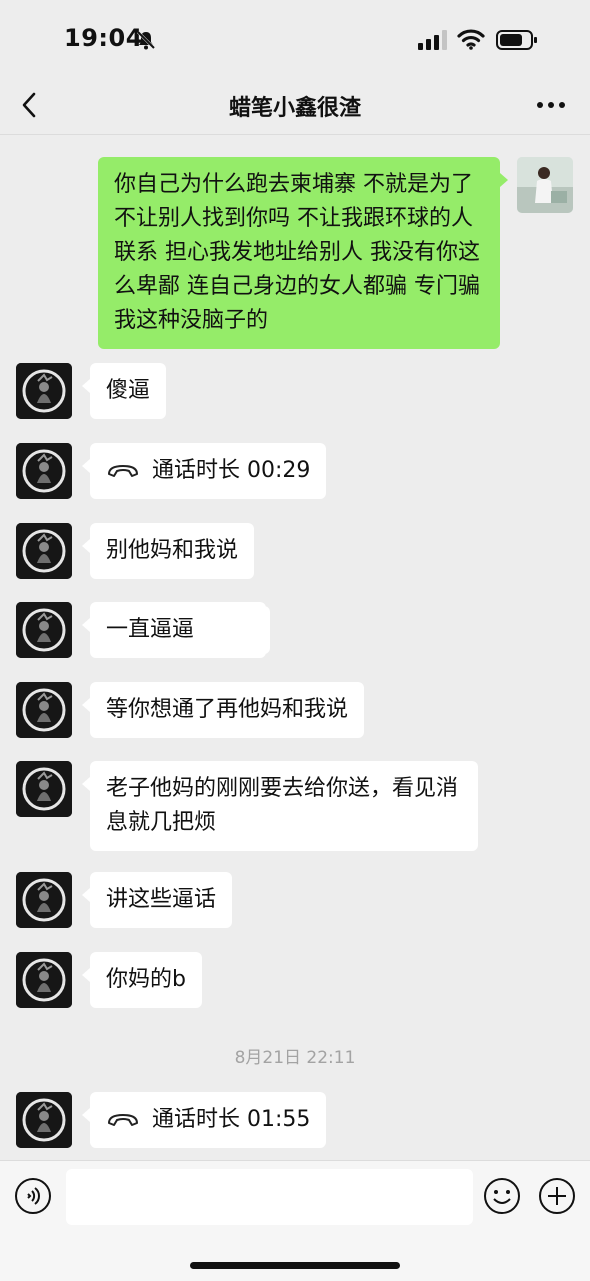 Image resolution: width=590 pixels, height=1281 pixels. What do you see at coordinates (161, 899) in the screenshot?
I see `message-text: 讲这些逼话` at bounding box center [161, 899].